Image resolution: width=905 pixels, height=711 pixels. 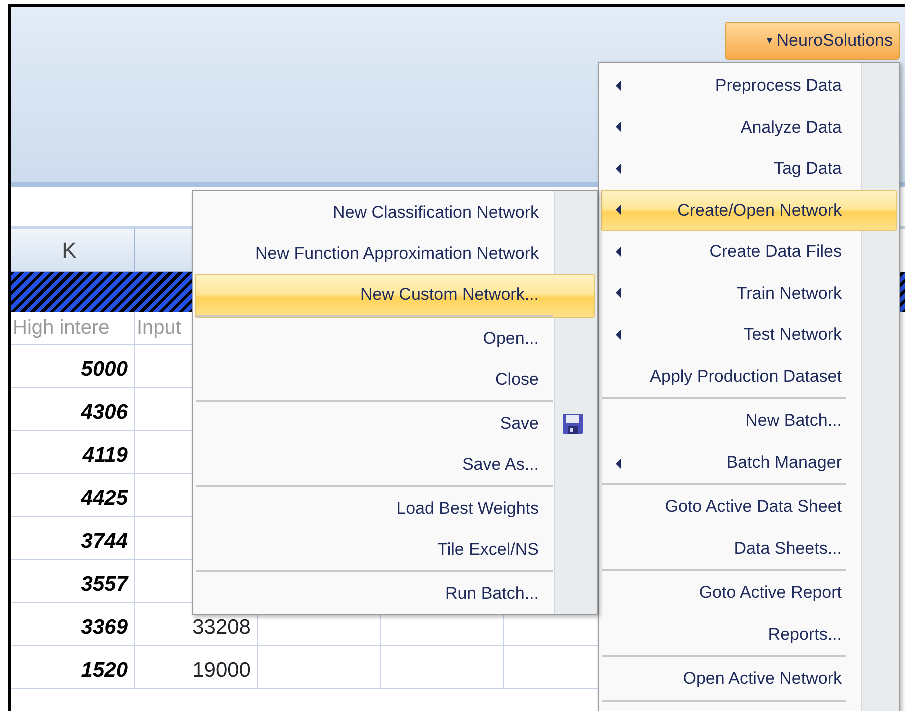 What do you see at coordinates (395, 508) in the screenshot?
I see `menu-item: Load Best Weights` at bounding box center [395, 508].